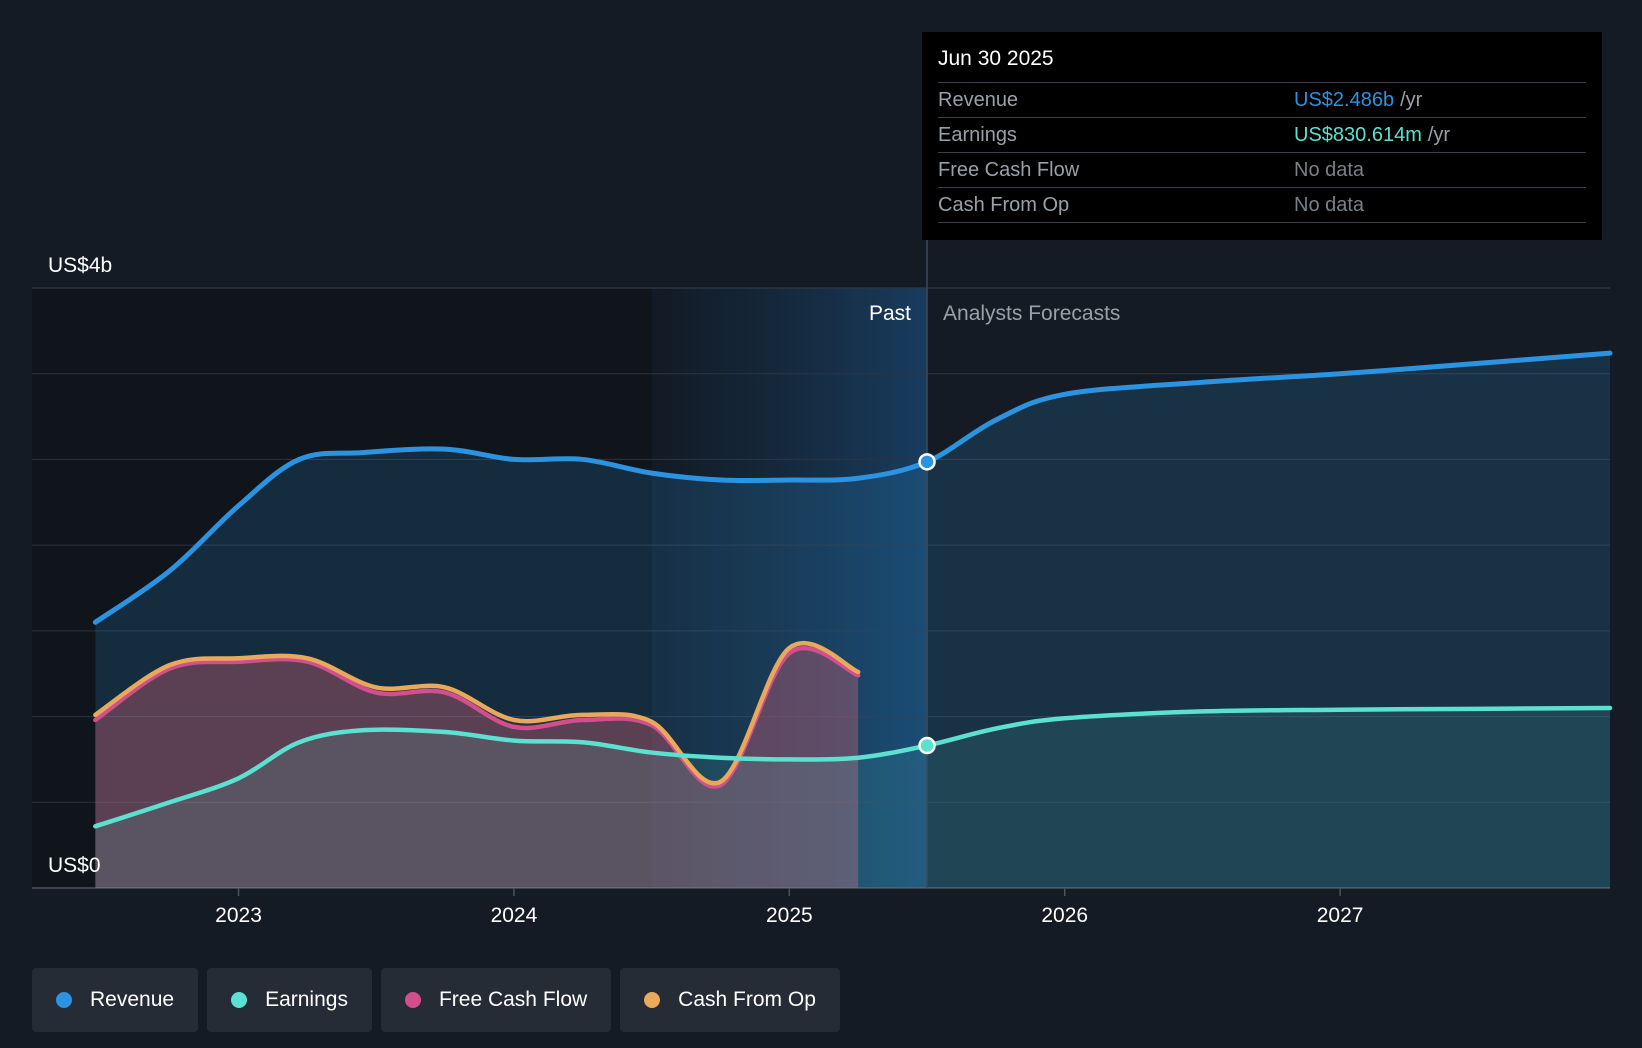 The image size is (1642, 1048). I want to click on tooltip-value: US$830.614m, so click(1358, 135).